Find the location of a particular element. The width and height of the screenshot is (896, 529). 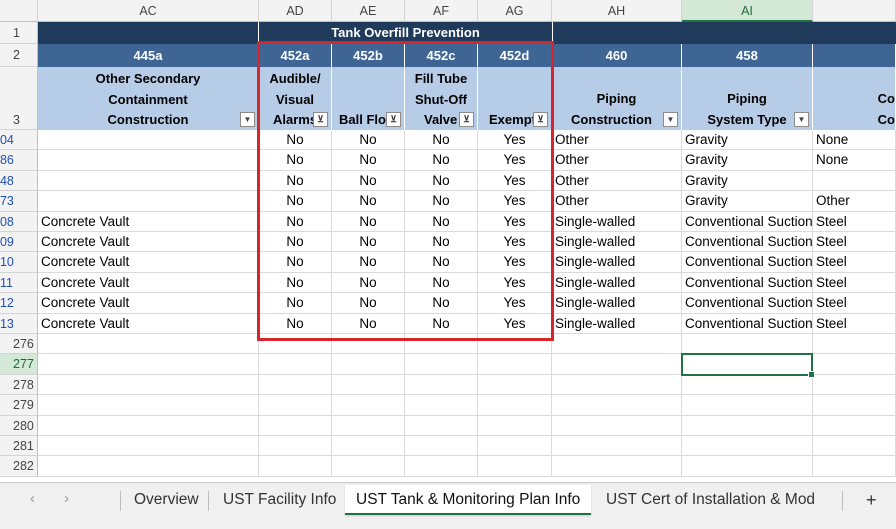

row-header: 504 is located at coordinates (19, 140).